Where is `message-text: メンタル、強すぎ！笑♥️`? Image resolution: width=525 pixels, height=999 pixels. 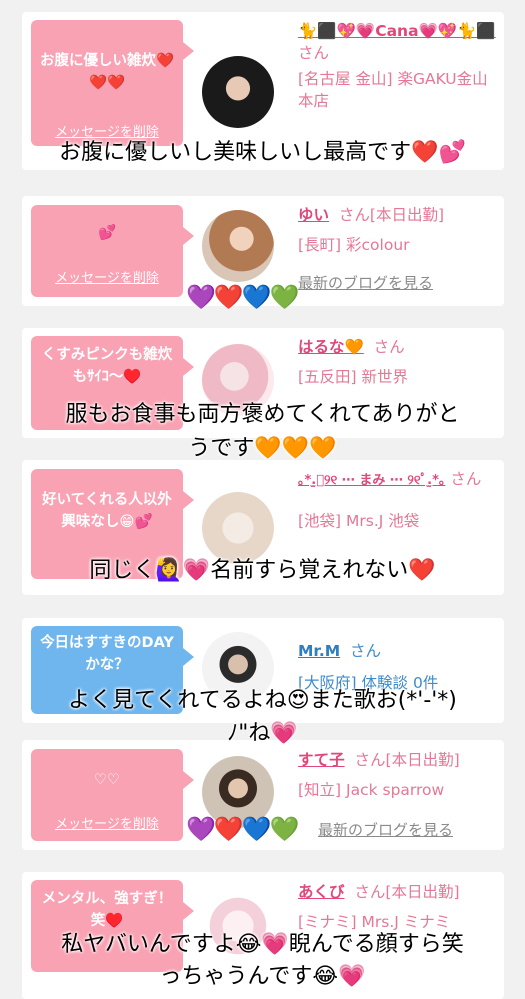
message-text: メンタル、強すぎ！笑♥️ is located at coordinates (107, 910).